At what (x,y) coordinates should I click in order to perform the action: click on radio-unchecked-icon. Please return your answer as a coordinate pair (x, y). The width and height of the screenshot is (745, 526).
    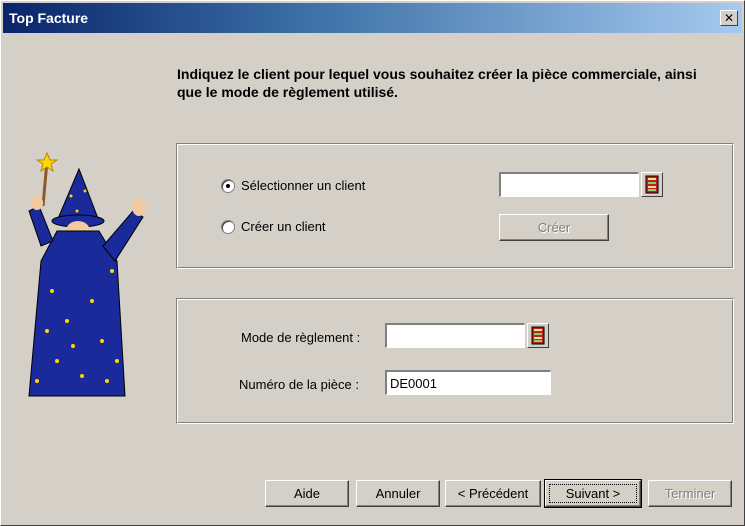
    Looking at the image, I should click on (228, 226).